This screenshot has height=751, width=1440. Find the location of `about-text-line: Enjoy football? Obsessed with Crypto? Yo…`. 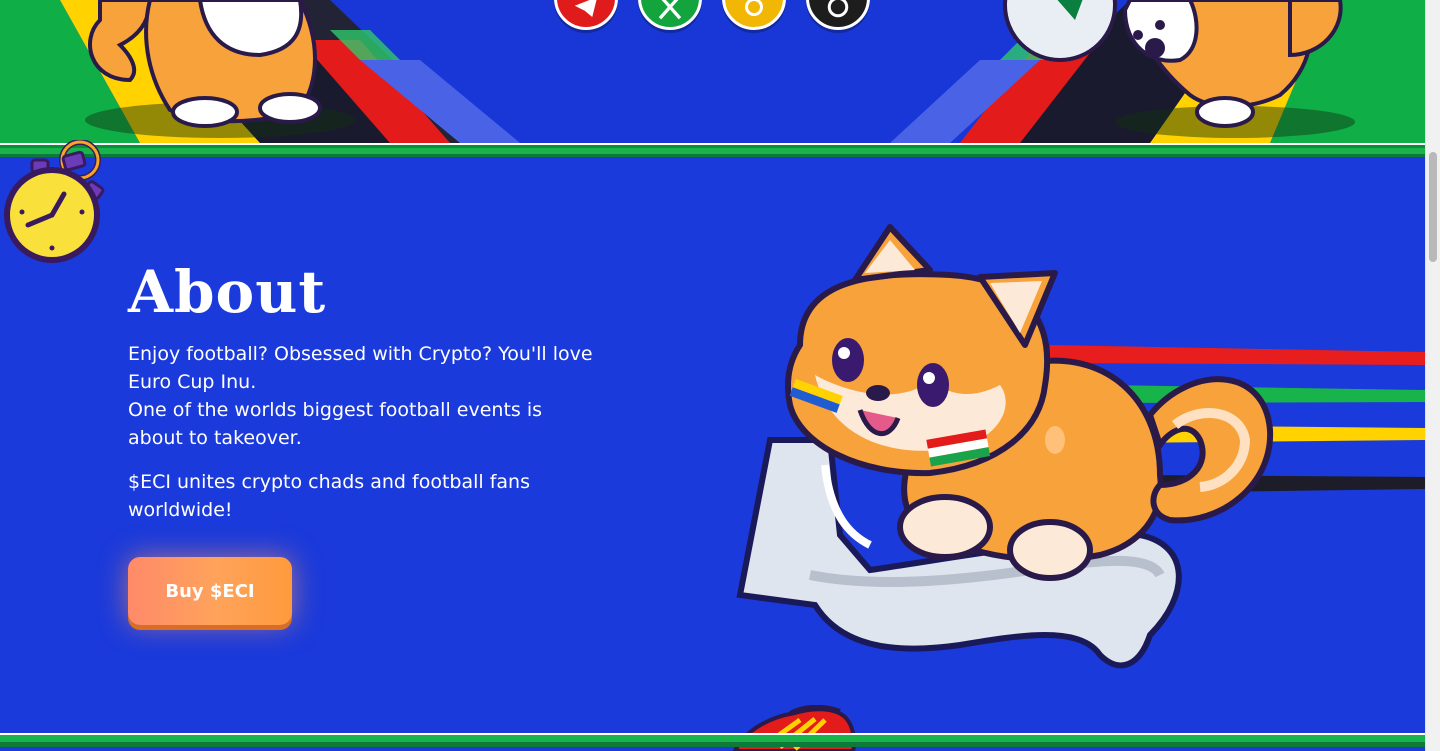

about-text-line: Enjoy football? Obsessed with Crypto? Yo… is located at coordinates (360, 368).